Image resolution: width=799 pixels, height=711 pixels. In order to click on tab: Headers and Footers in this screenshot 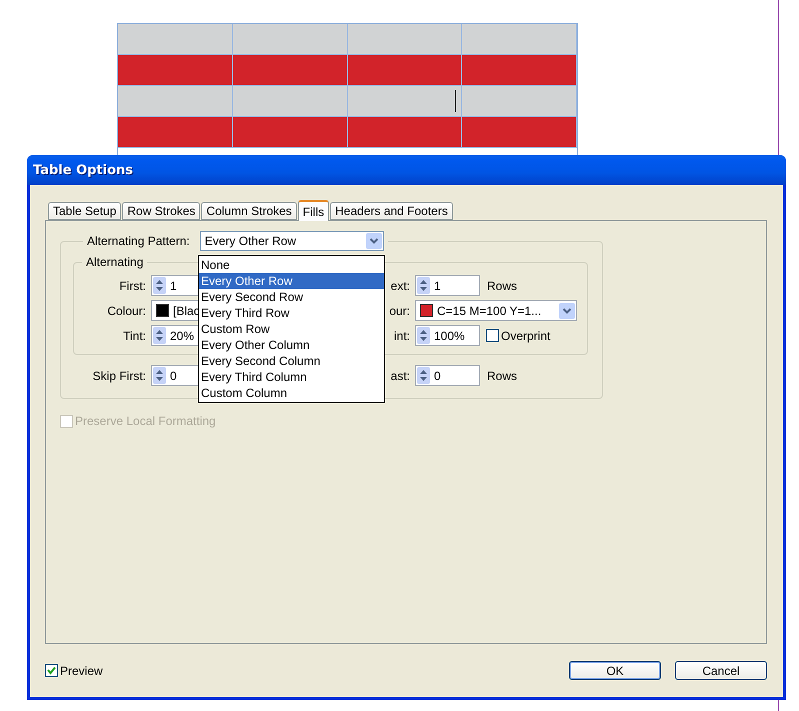, I will do `click(391, 211)`.